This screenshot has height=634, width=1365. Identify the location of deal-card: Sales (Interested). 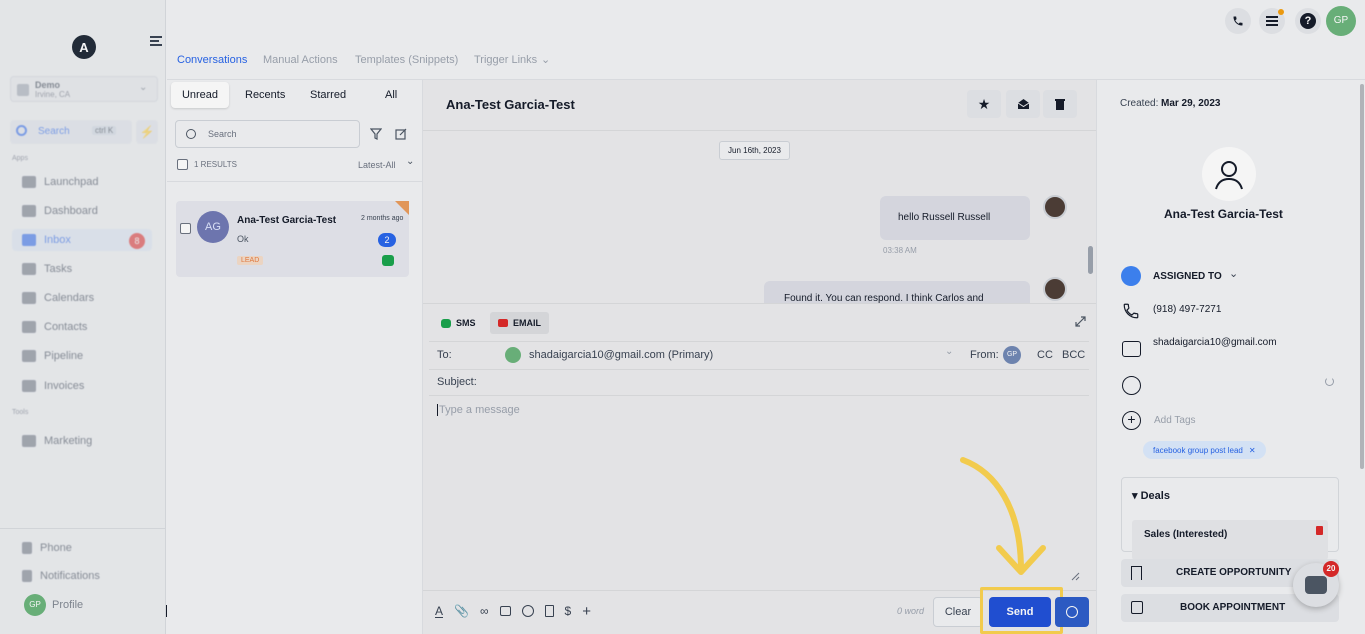
(1230, 540).